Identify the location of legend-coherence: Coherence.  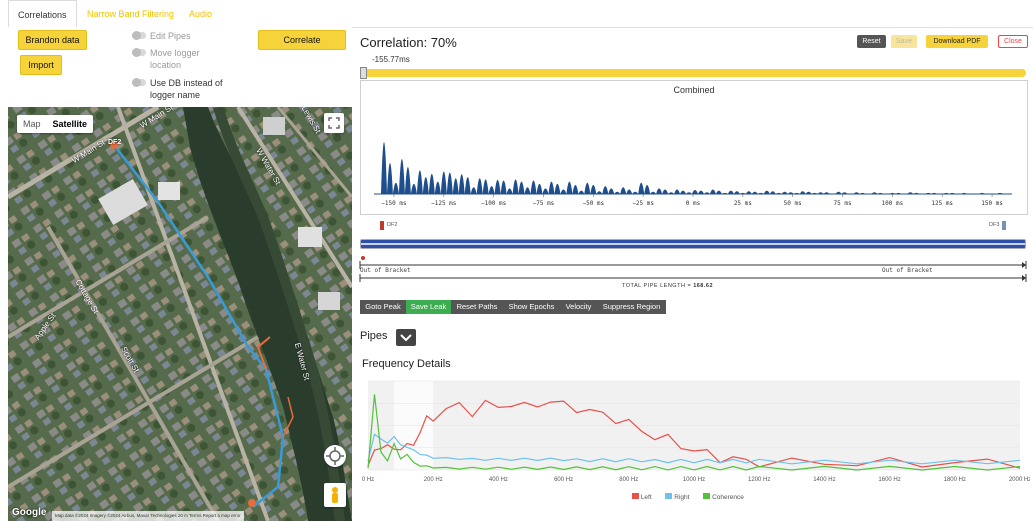
(728, 497).